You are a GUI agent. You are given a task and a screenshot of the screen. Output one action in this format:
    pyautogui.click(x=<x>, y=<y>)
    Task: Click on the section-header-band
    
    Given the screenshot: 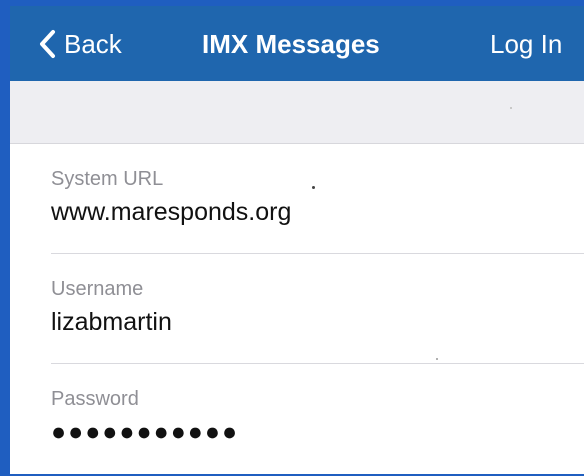 What is the action you would take?
    pyautogui.click(x=297, y=112)
    